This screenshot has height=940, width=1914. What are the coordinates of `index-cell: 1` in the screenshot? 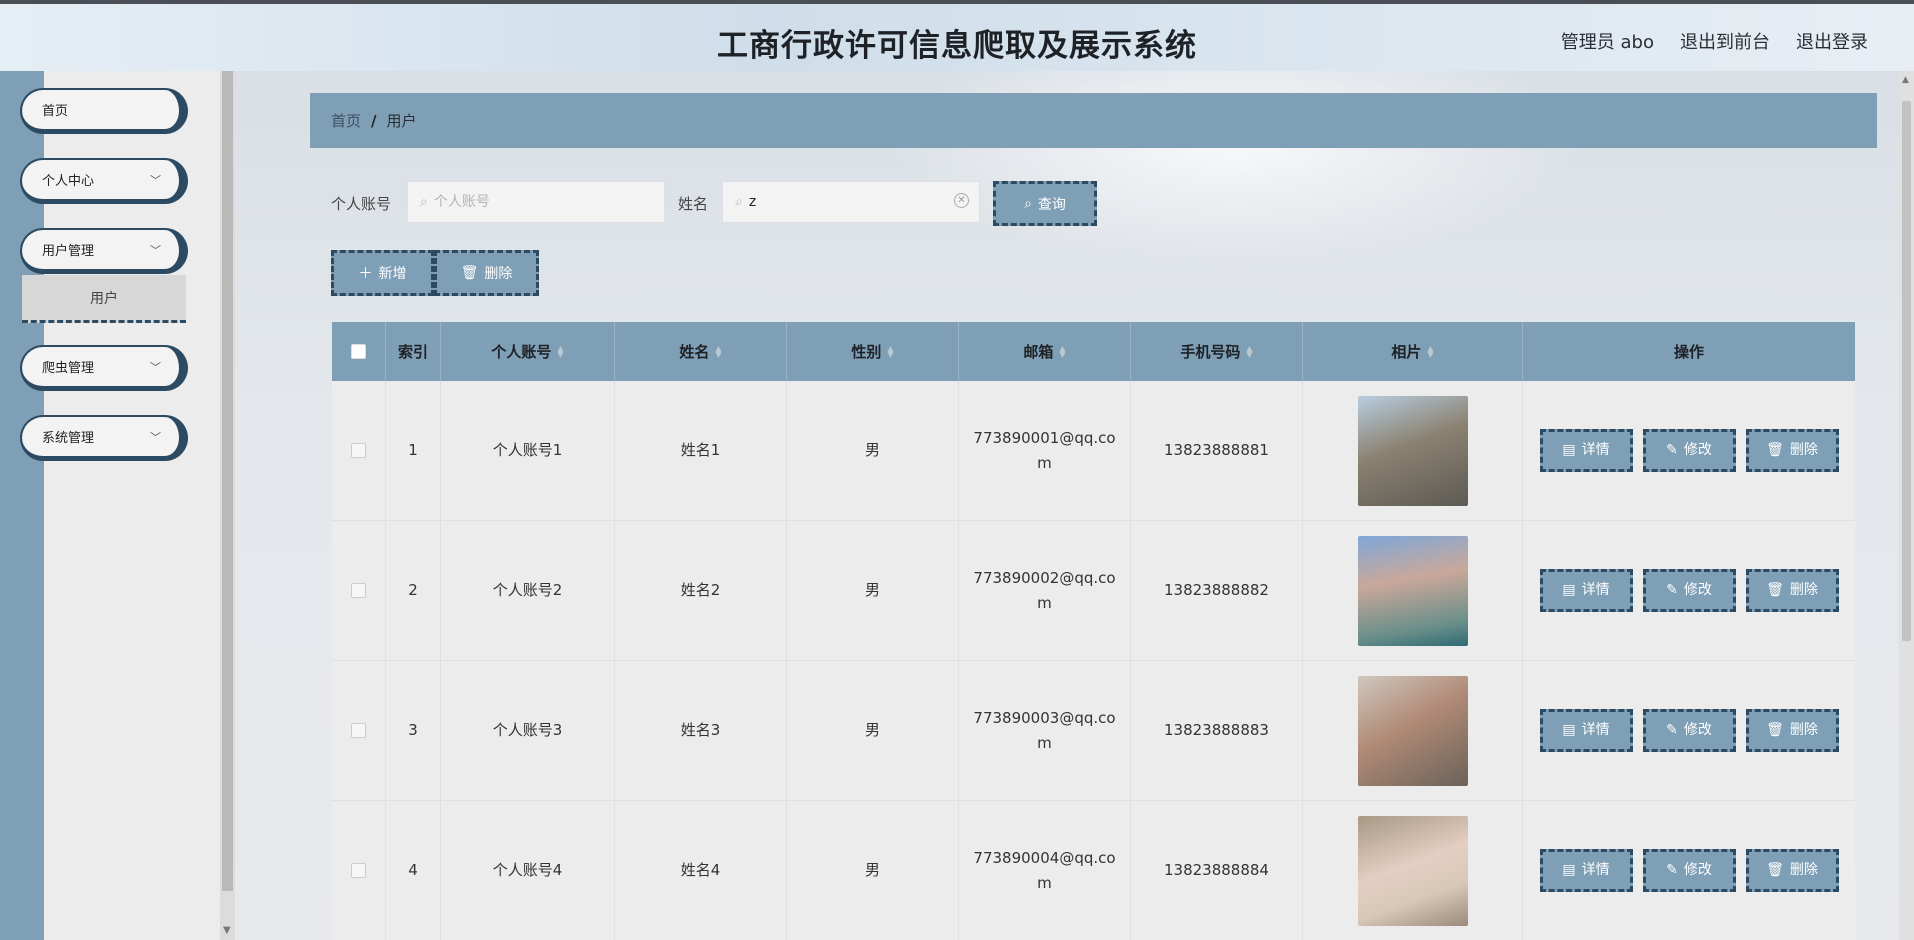 It's located at (413, 450).